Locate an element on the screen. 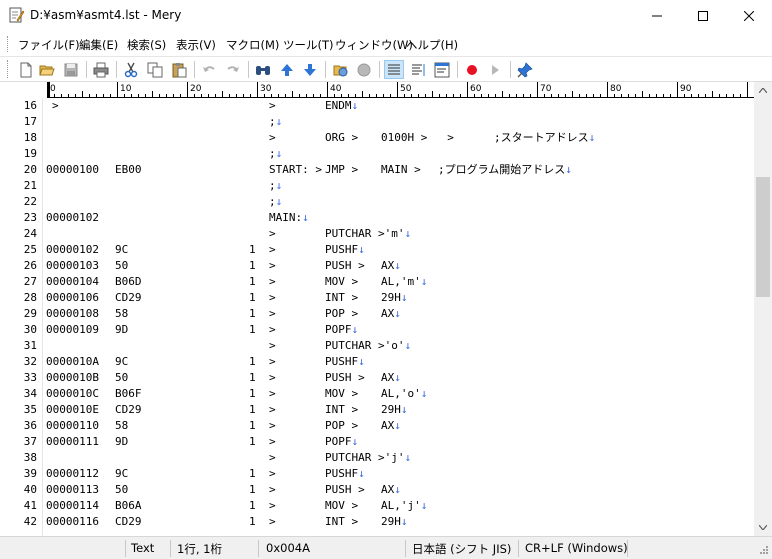  line-op: PUTCHAR >'j'↓ is located at coordinates (368, 457).